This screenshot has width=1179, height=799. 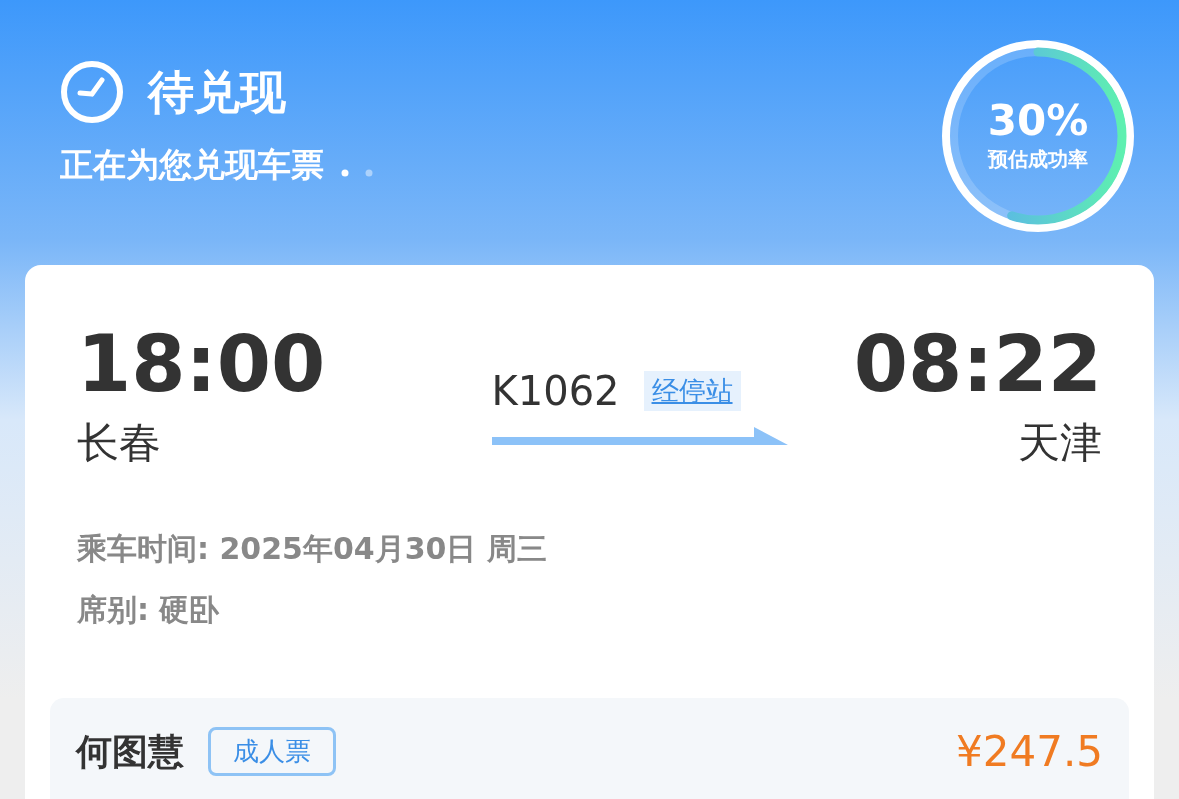 I want to click on detail-text: 乘车时间: 2025年04月30日 周三, so click(x=312, y=549).